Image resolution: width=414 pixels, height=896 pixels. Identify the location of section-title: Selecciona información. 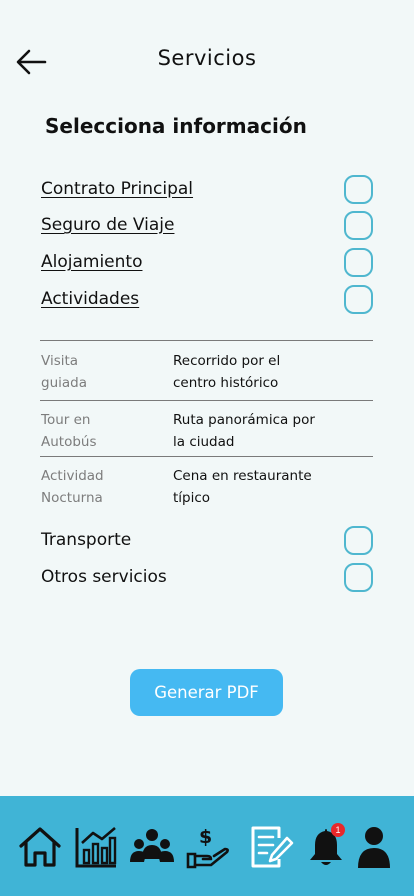
(176, 126).